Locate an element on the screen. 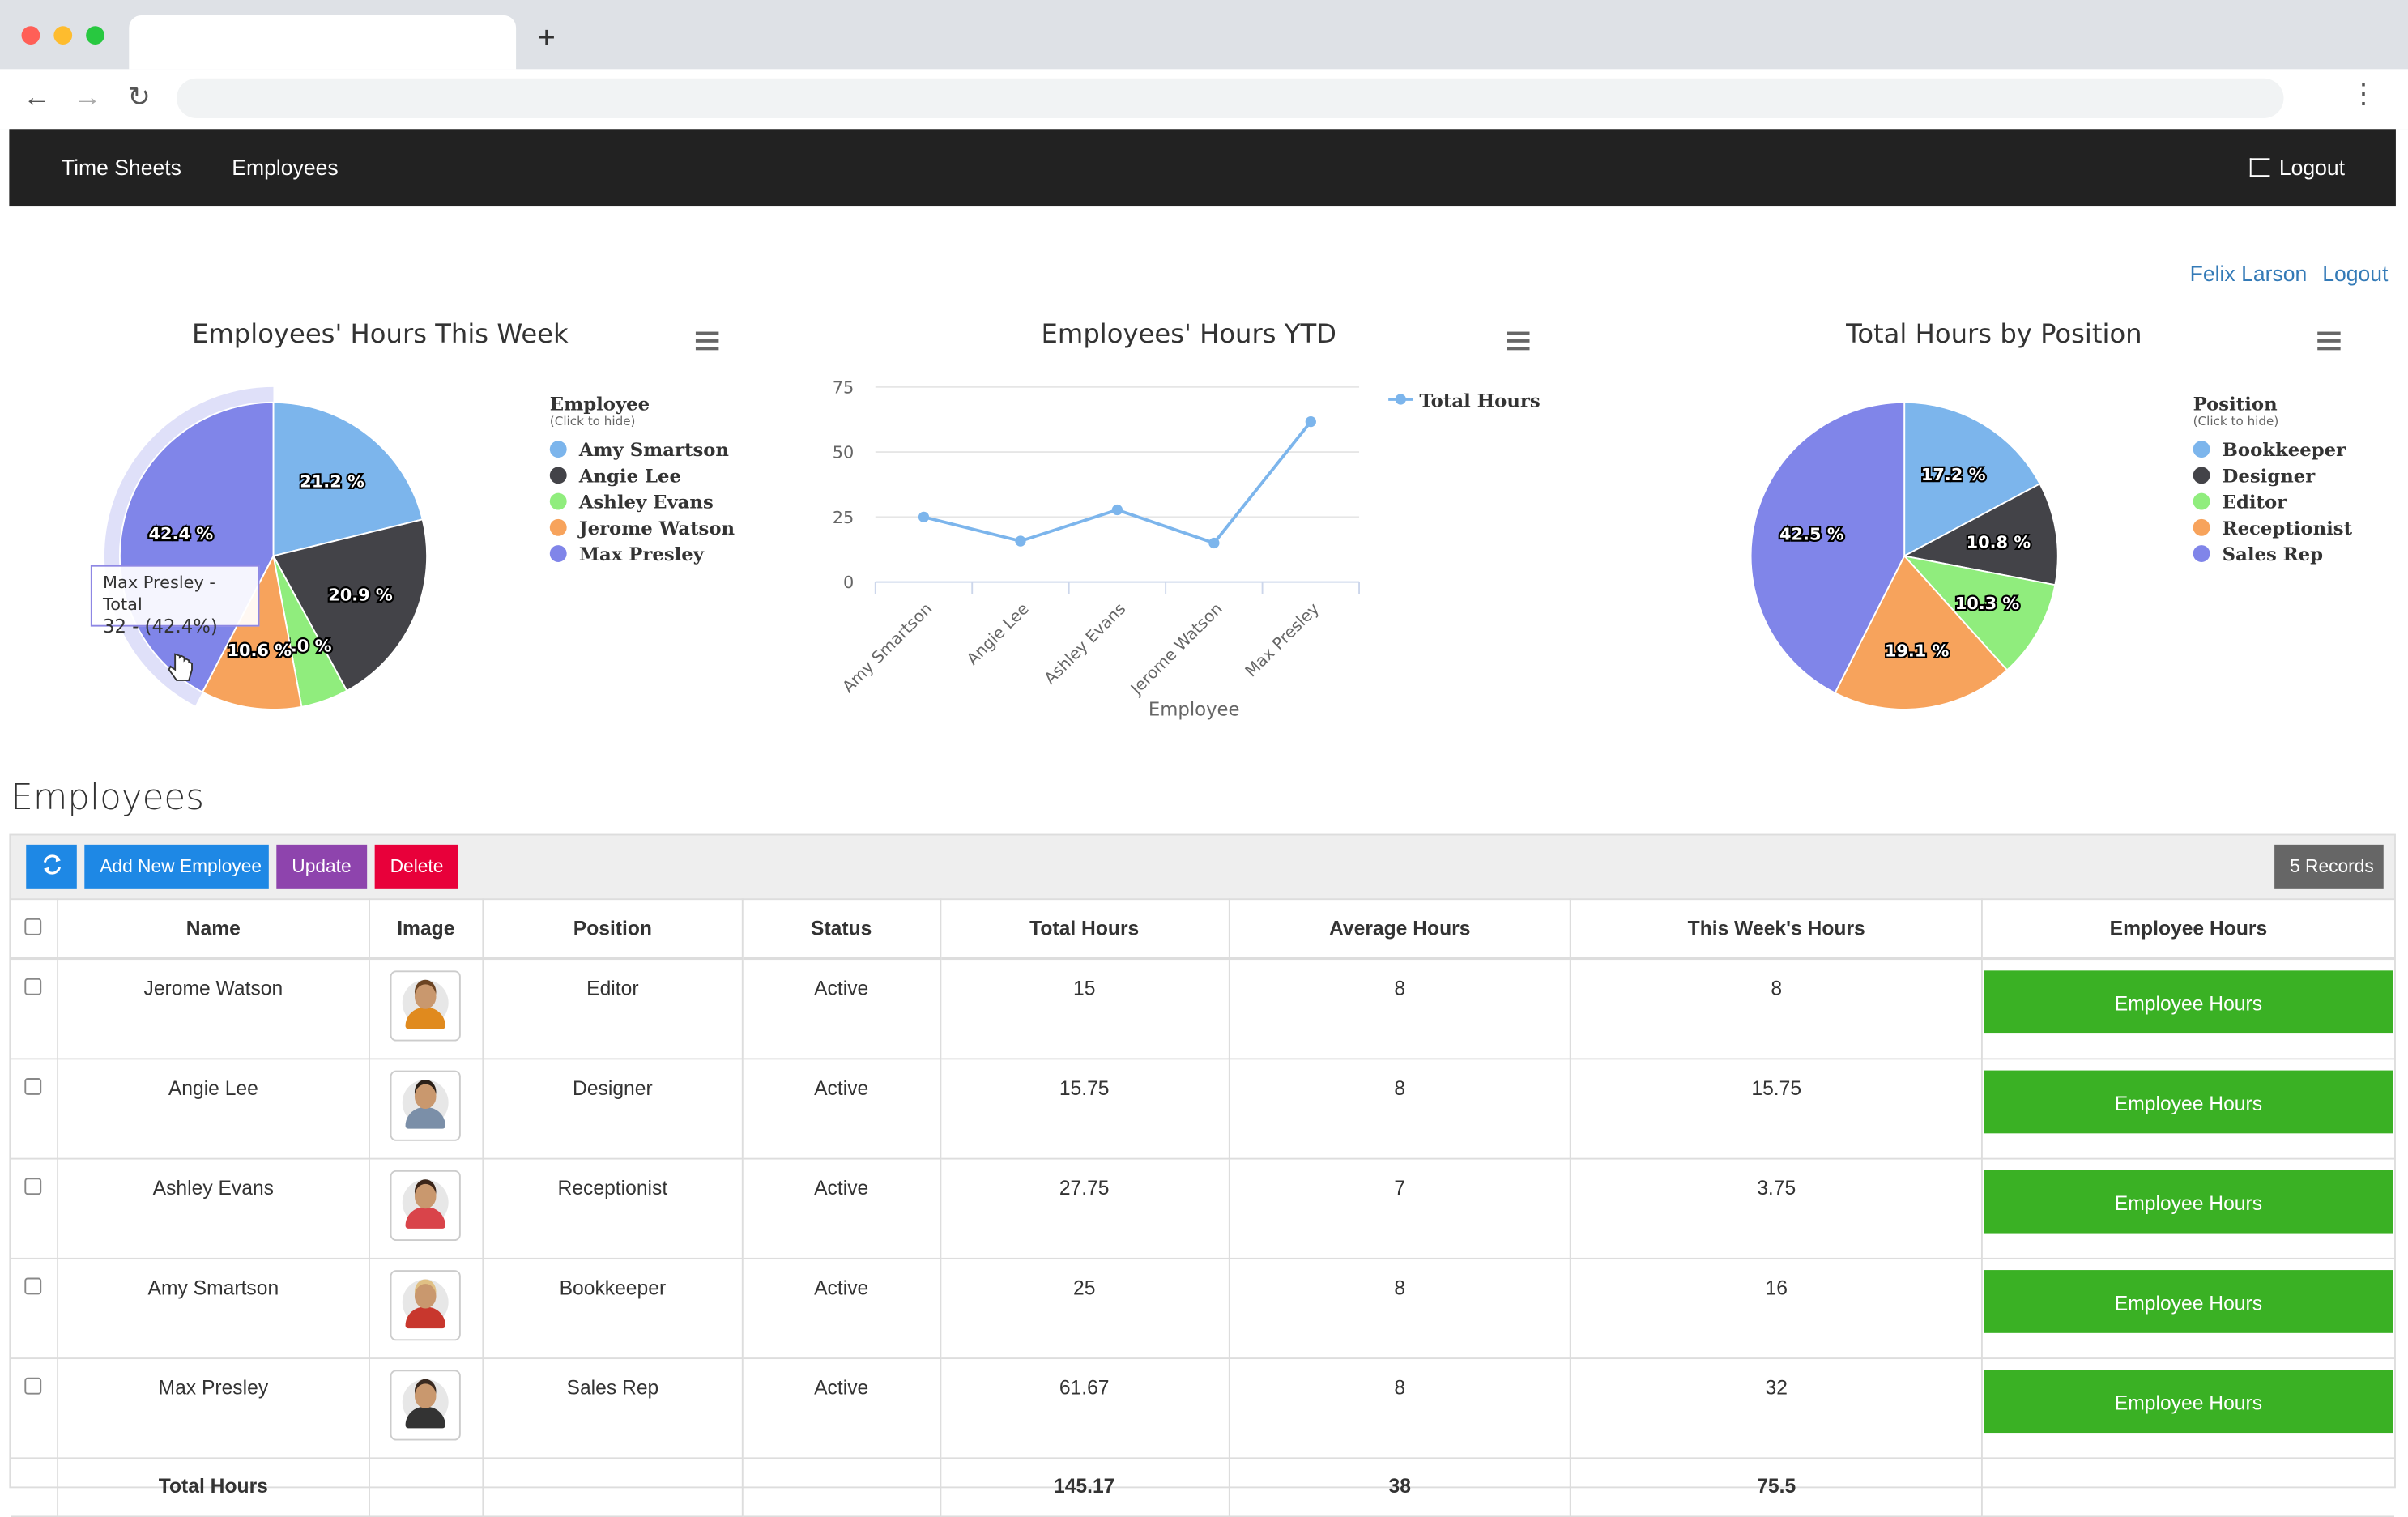  select-all-header is located at coordinates (34, 929).